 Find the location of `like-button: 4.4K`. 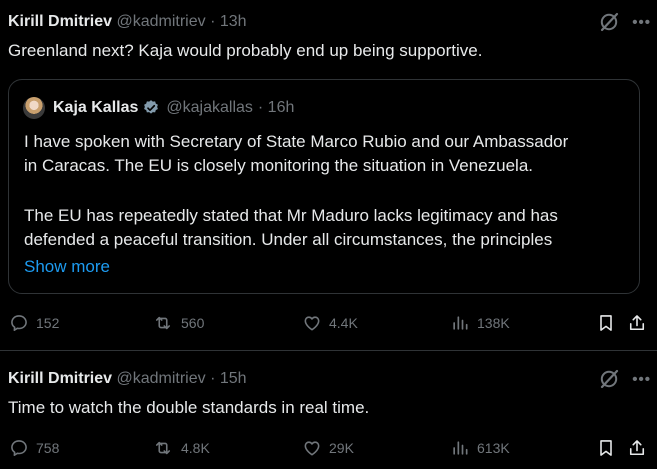

like-button: 4.4K is located at coordinates (330, 323).